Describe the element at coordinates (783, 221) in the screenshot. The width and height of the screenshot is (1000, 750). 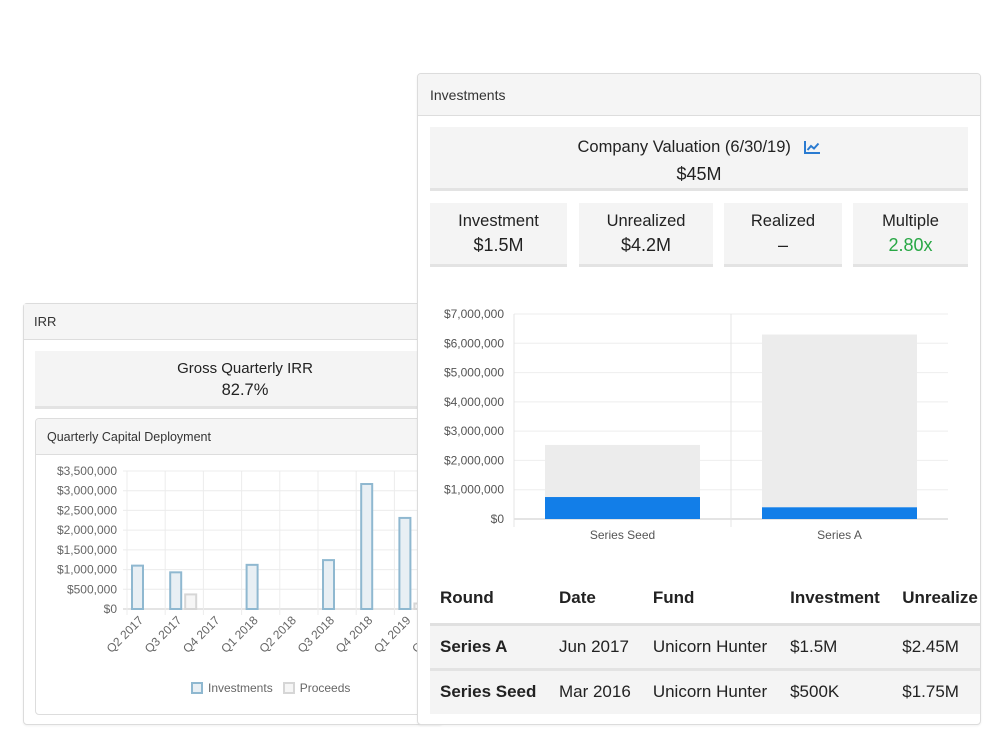
I see `realized-stat-label: Realized` at that location.